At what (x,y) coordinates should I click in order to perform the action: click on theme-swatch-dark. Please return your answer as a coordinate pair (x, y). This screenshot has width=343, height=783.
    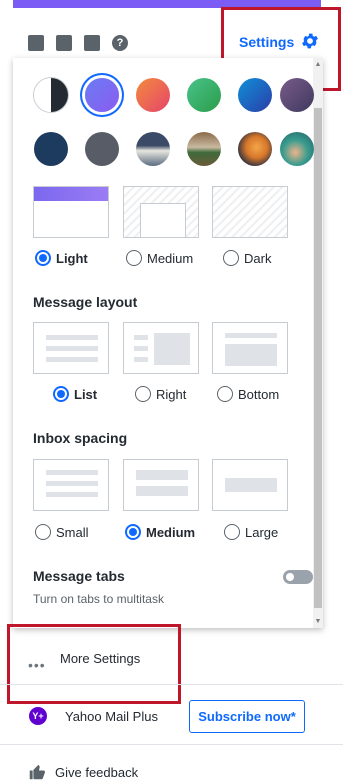
    Looking at the image, I should click on (51, 95).